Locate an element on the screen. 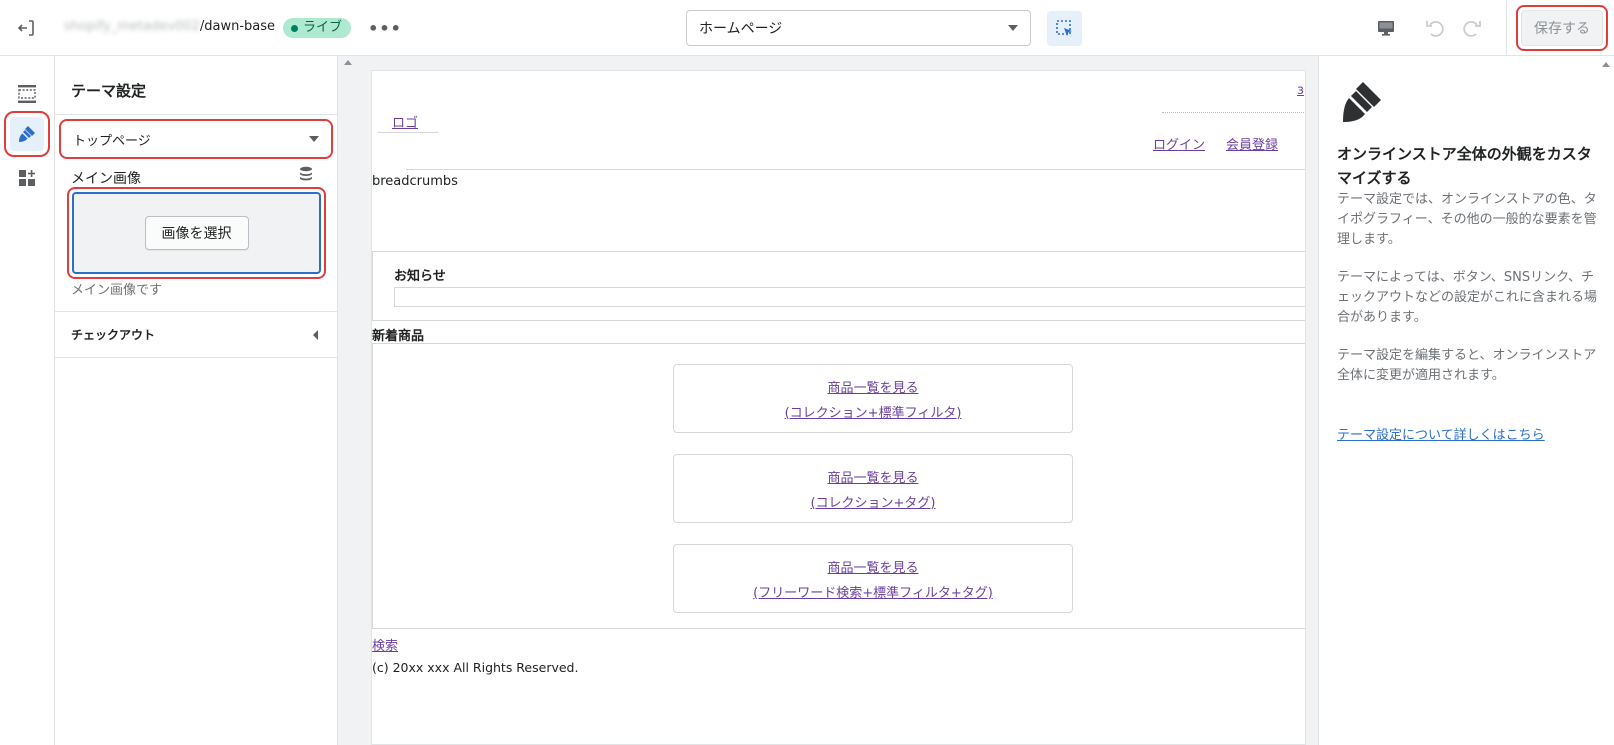  inspector-button is located at coordinates (1064, 28).